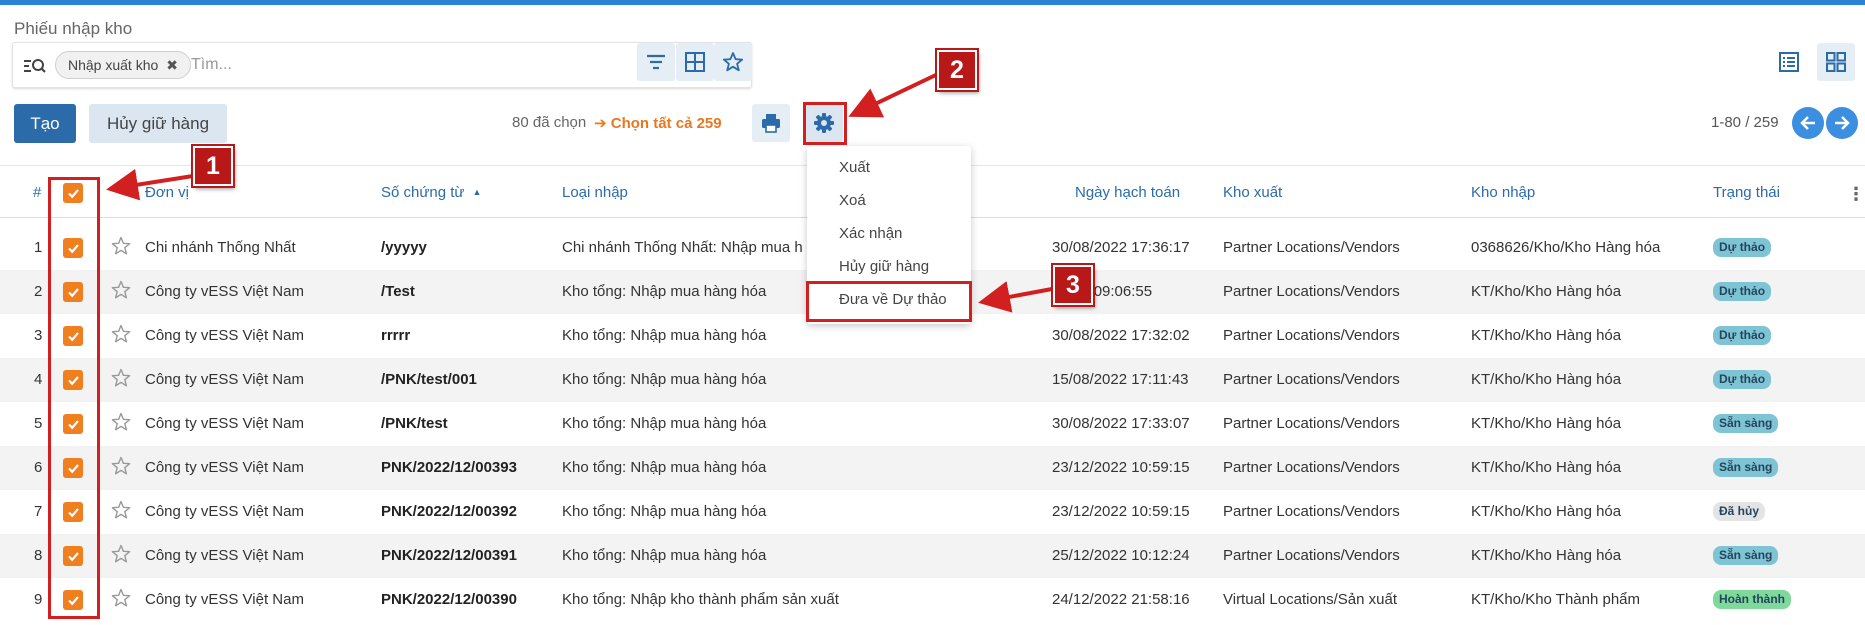 The width and height of the screenshot is (1865, 625). What do you see at coordinates (38, 511) in the screenshot?
I see `row-index: 7` at bounding box center [38, 511].